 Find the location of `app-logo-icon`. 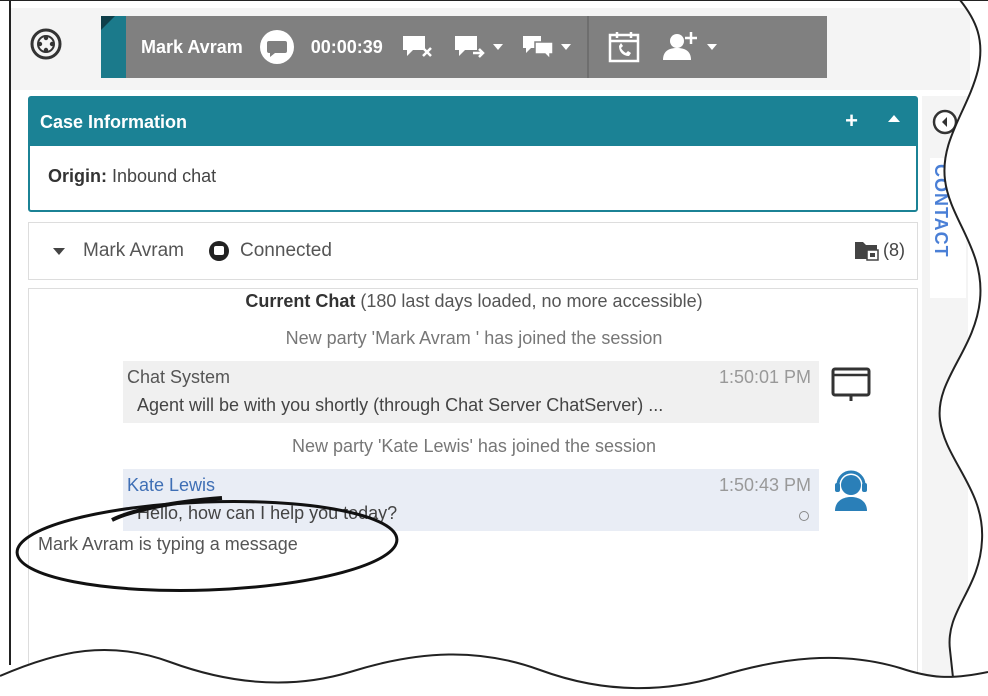

app-logo-icon is located at coordinates (46, 44).